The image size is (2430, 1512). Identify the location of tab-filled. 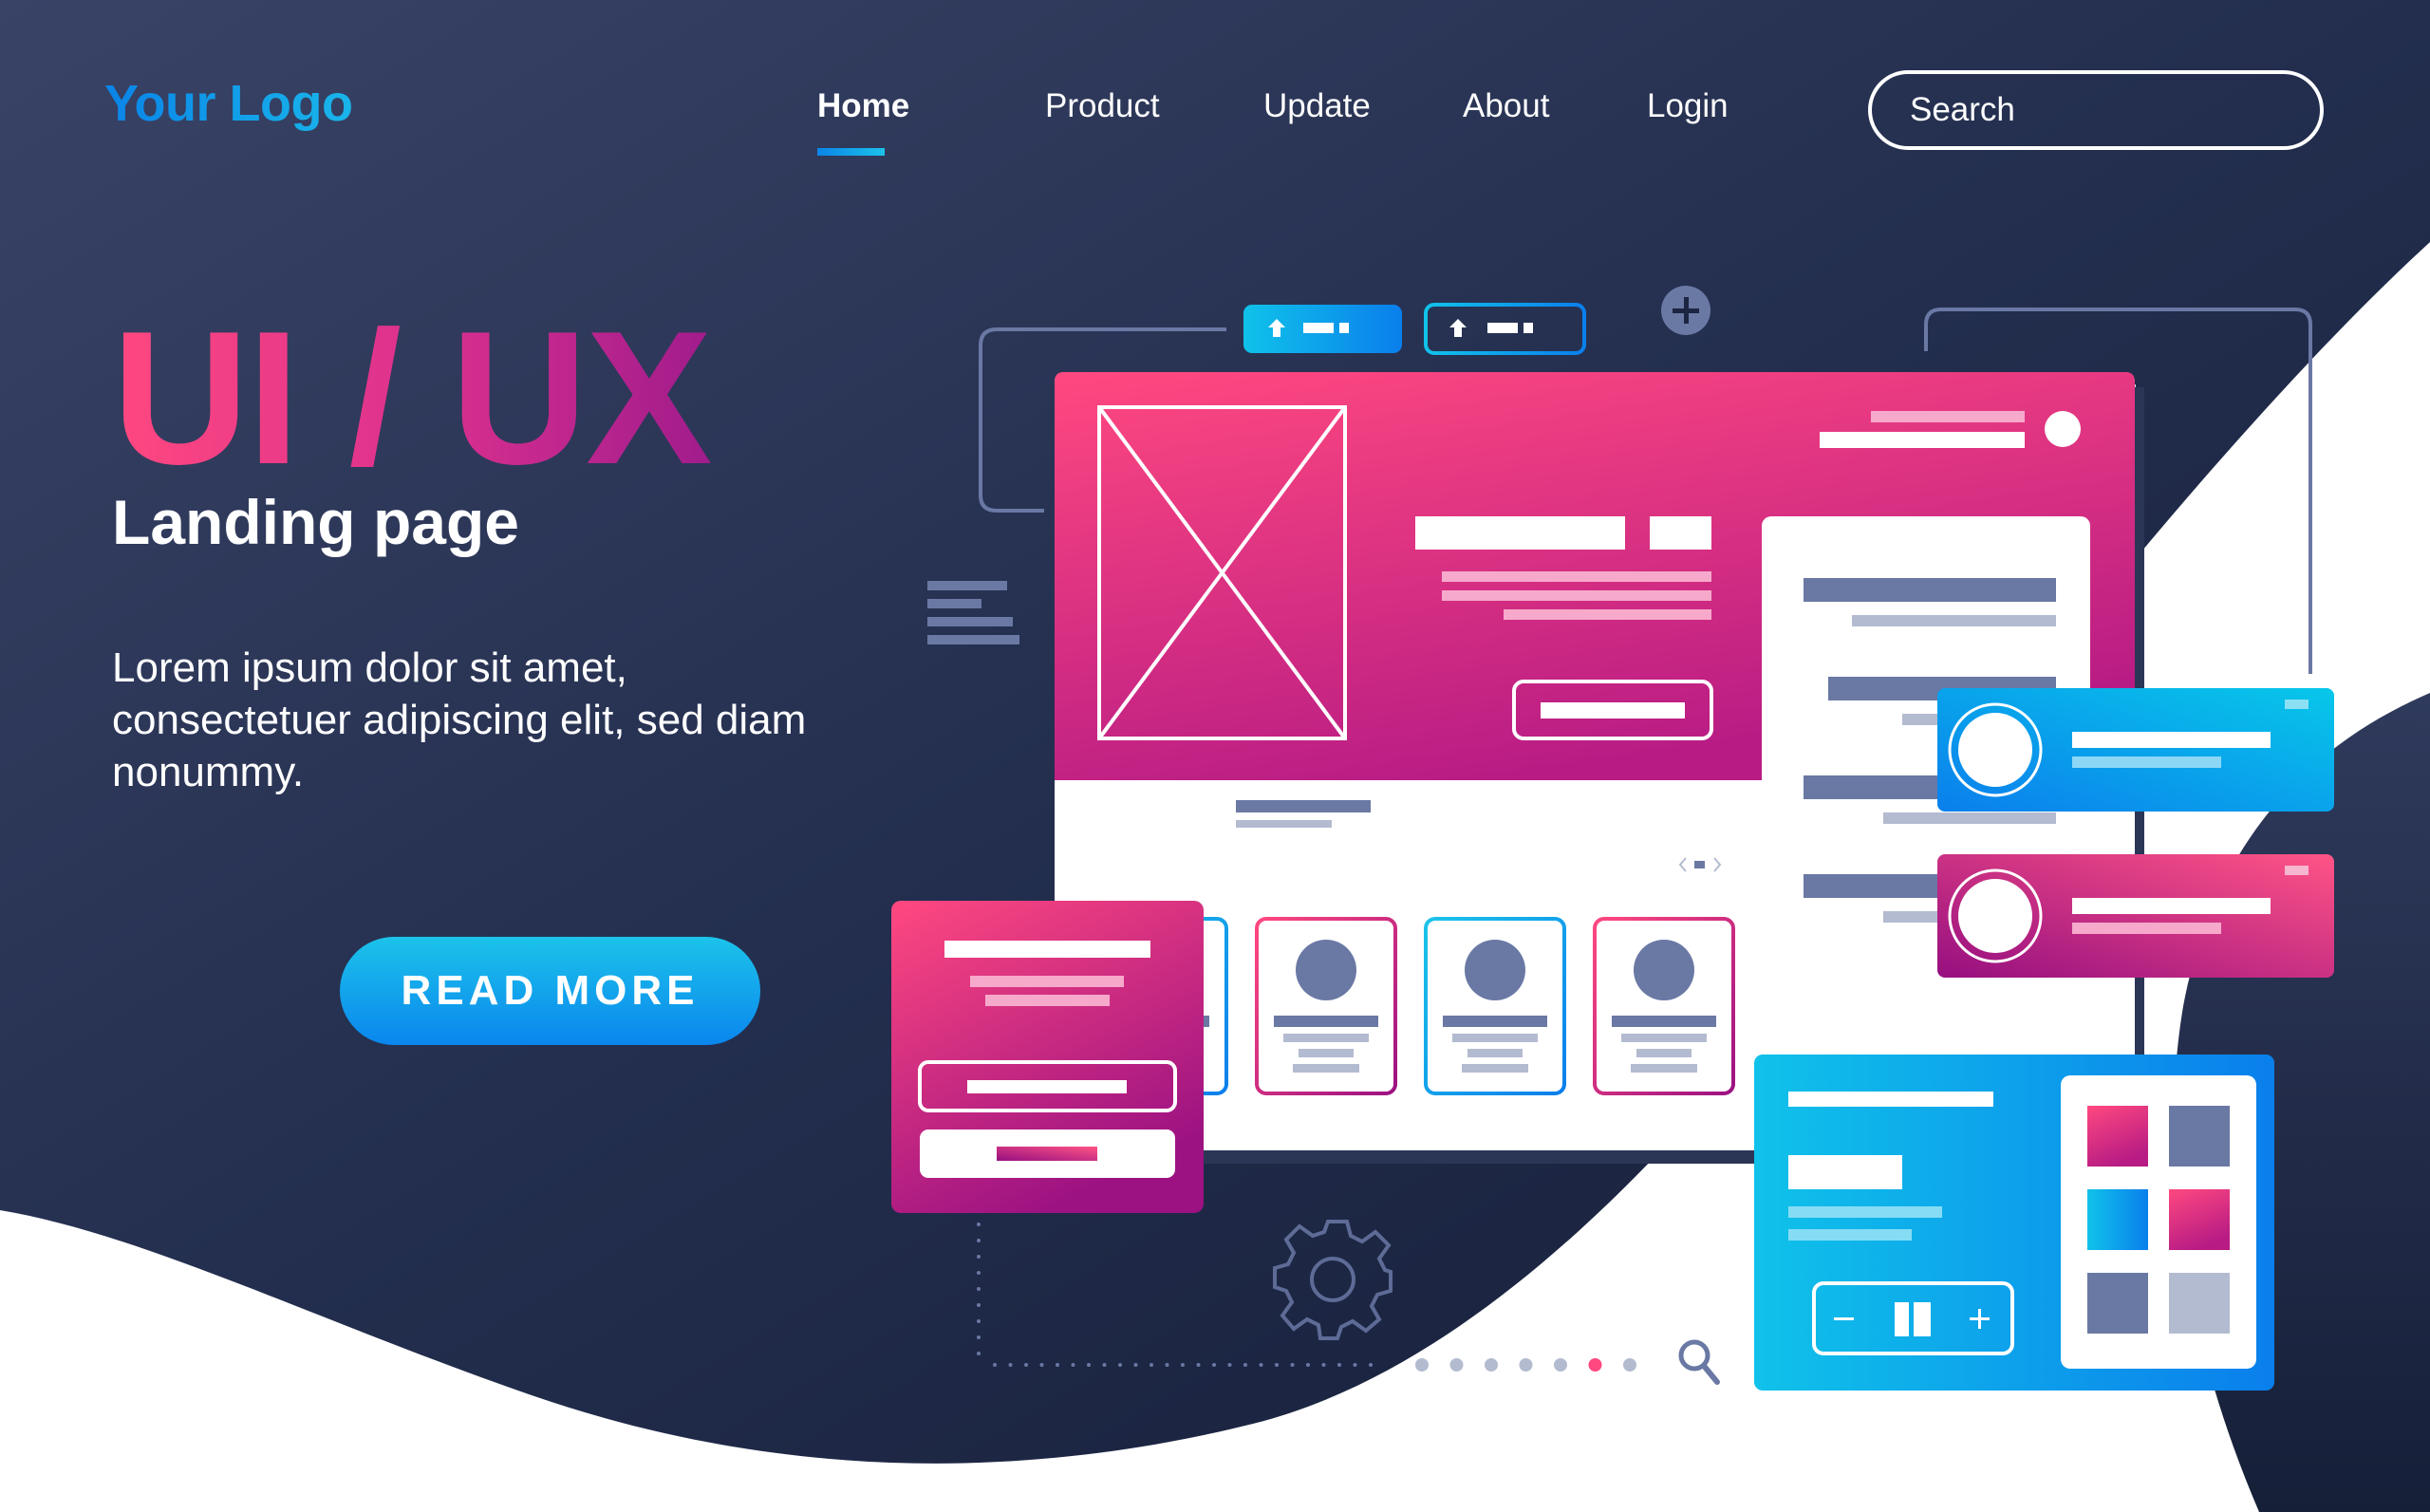
(1322, 329).